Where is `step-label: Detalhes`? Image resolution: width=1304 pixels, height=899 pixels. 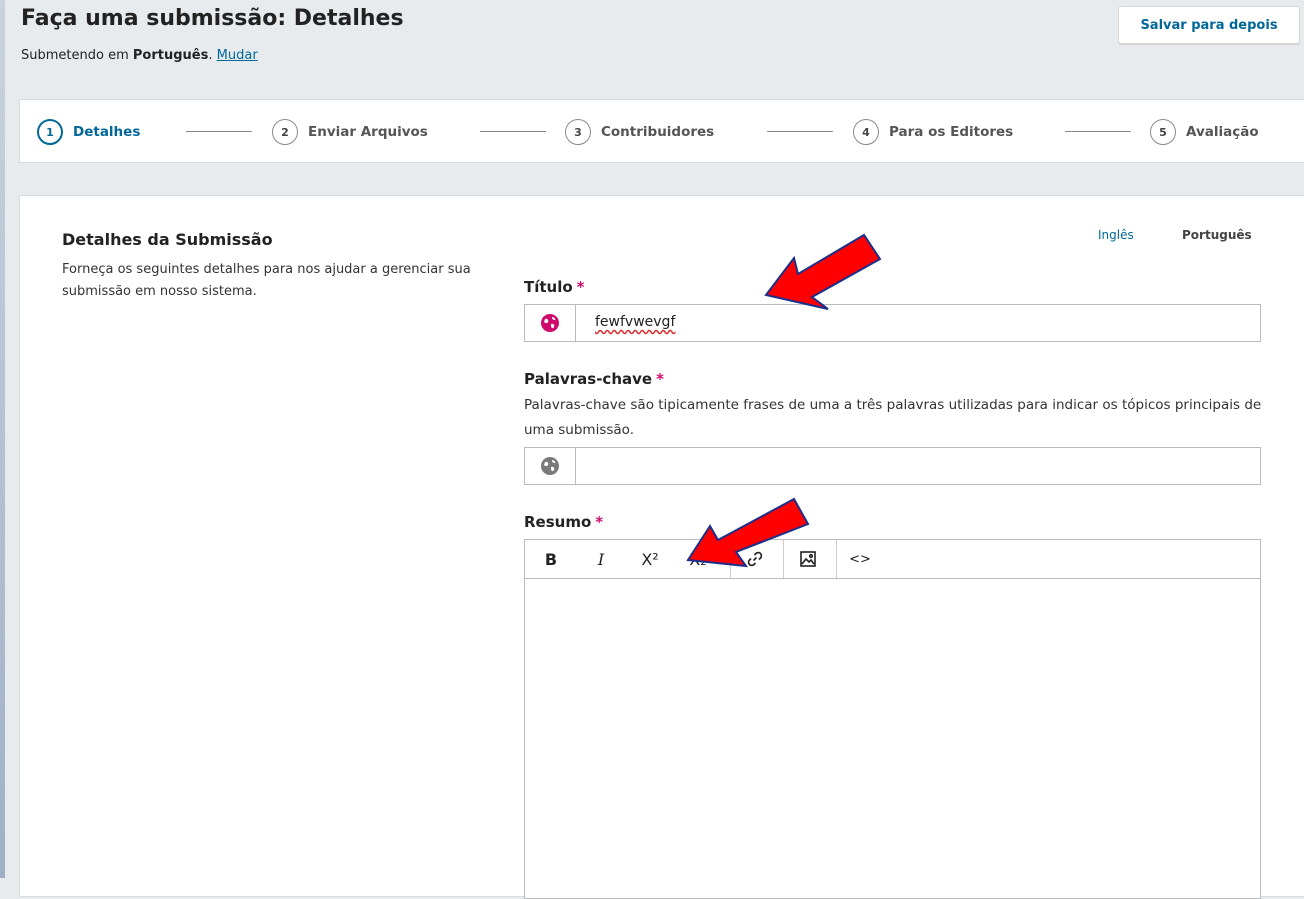
step-label: Detalhes is located at coordinates (107, 132).